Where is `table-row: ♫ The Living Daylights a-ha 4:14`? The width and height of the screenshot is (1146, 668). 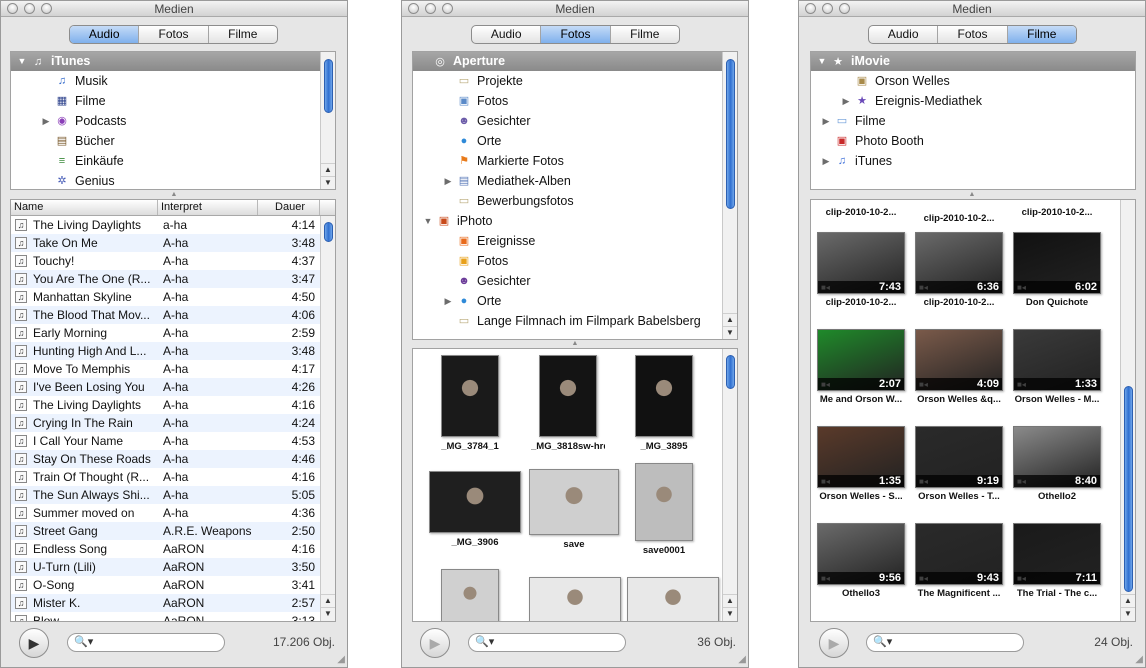
table-row: ♫ The Living Daylights a-ha 4:14 is located at coordinates (173, 225).